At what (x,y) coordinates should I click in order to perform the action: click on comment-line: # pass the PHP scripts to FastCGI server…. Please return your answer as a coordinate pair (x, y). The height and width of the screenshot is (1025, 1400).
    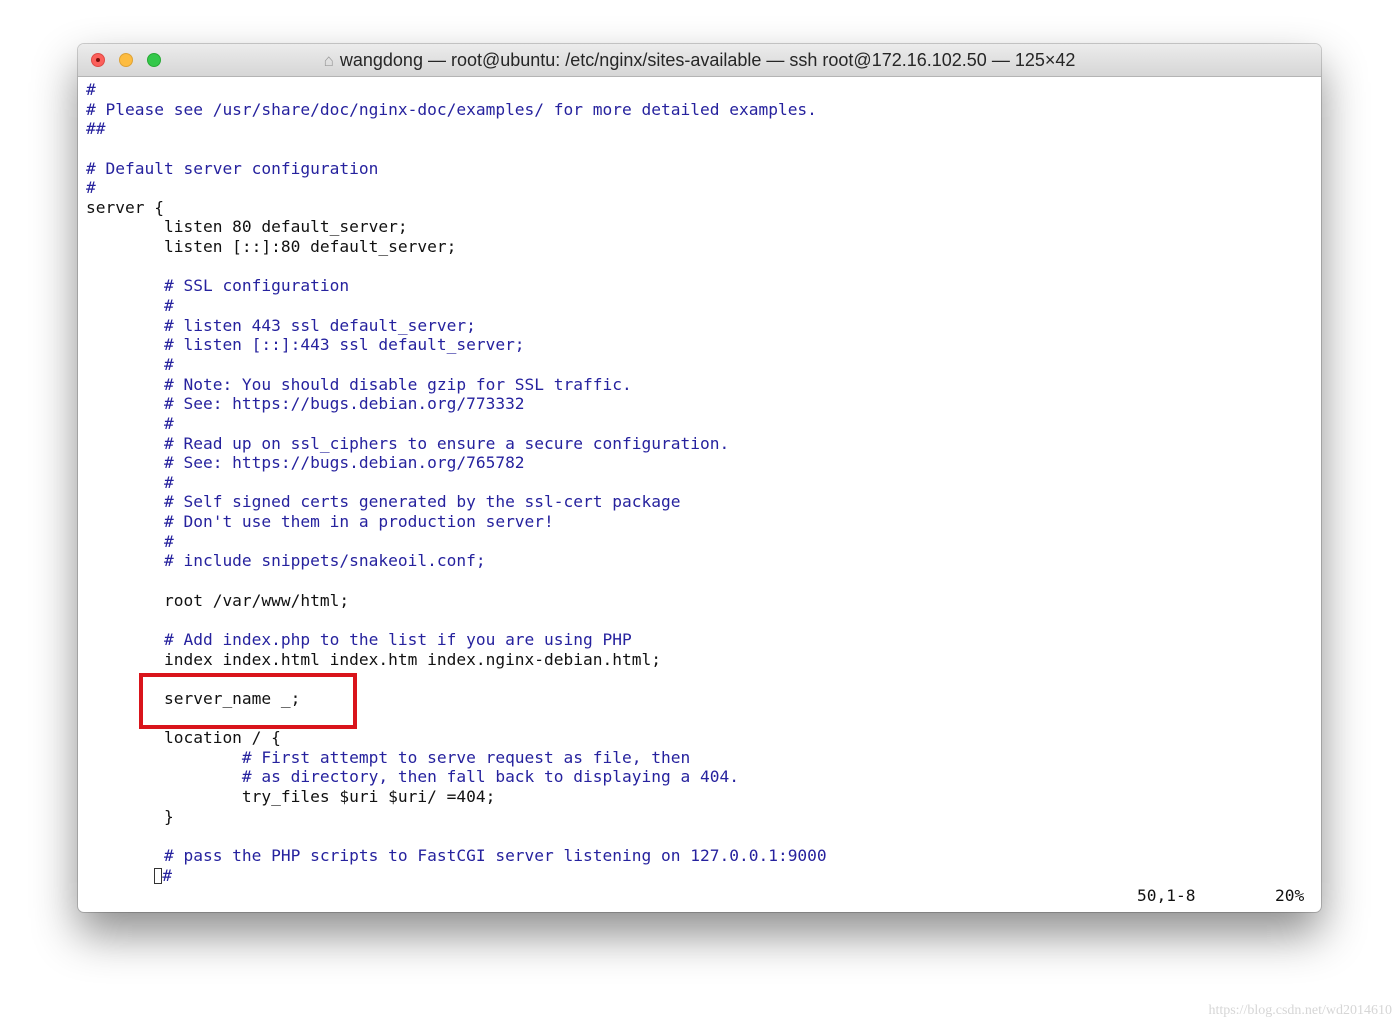
    Looking at the image, I should click on (456, 855).